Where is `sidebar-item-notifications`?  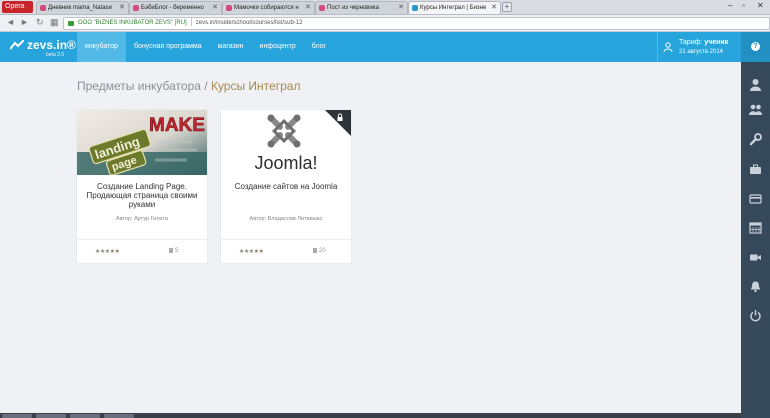 sidebar-item-notifications is located at coordinates (755, 286).